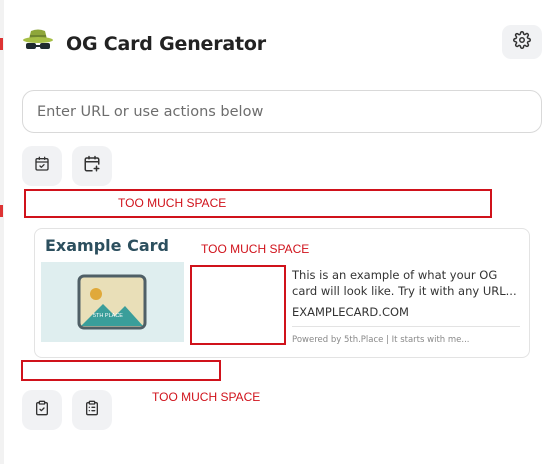 This screenshot has width=560, height=464. I want to click on app-title: OG Card Generator, so click(166, 44).